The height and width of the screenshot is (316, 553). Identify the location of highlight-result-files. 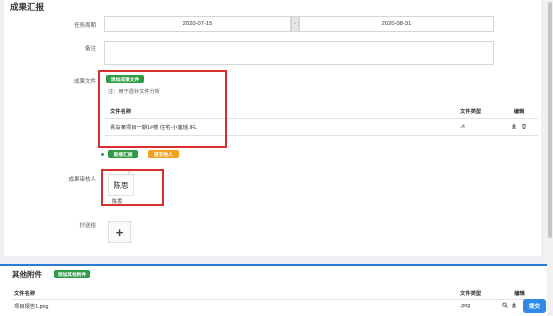
(162, 109).